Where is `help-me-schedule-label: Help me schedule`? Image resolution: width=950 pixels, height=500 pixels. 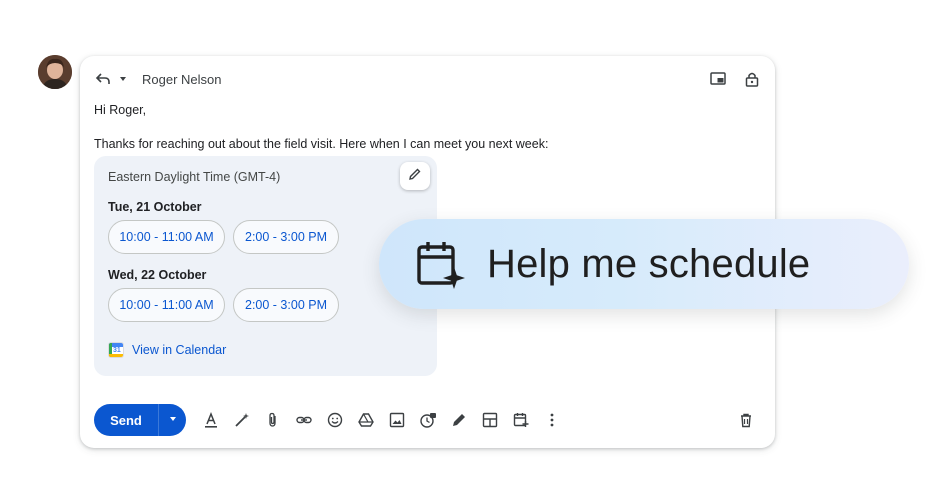
help-me-schedule-label: Help me schedule is located at coordinates (649, 264).